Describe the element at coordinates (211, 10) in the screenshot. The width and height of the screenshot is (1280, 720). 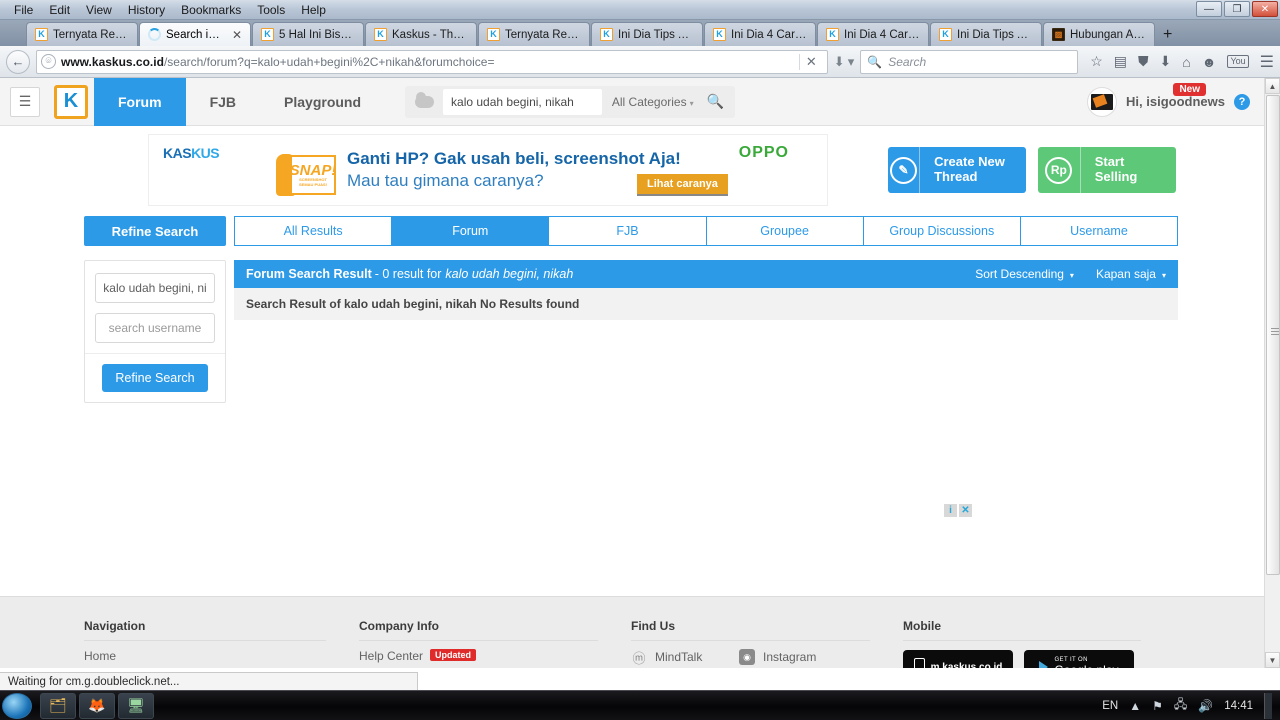
I see `menu-item-bookmarks: Bookmarks` at that location.